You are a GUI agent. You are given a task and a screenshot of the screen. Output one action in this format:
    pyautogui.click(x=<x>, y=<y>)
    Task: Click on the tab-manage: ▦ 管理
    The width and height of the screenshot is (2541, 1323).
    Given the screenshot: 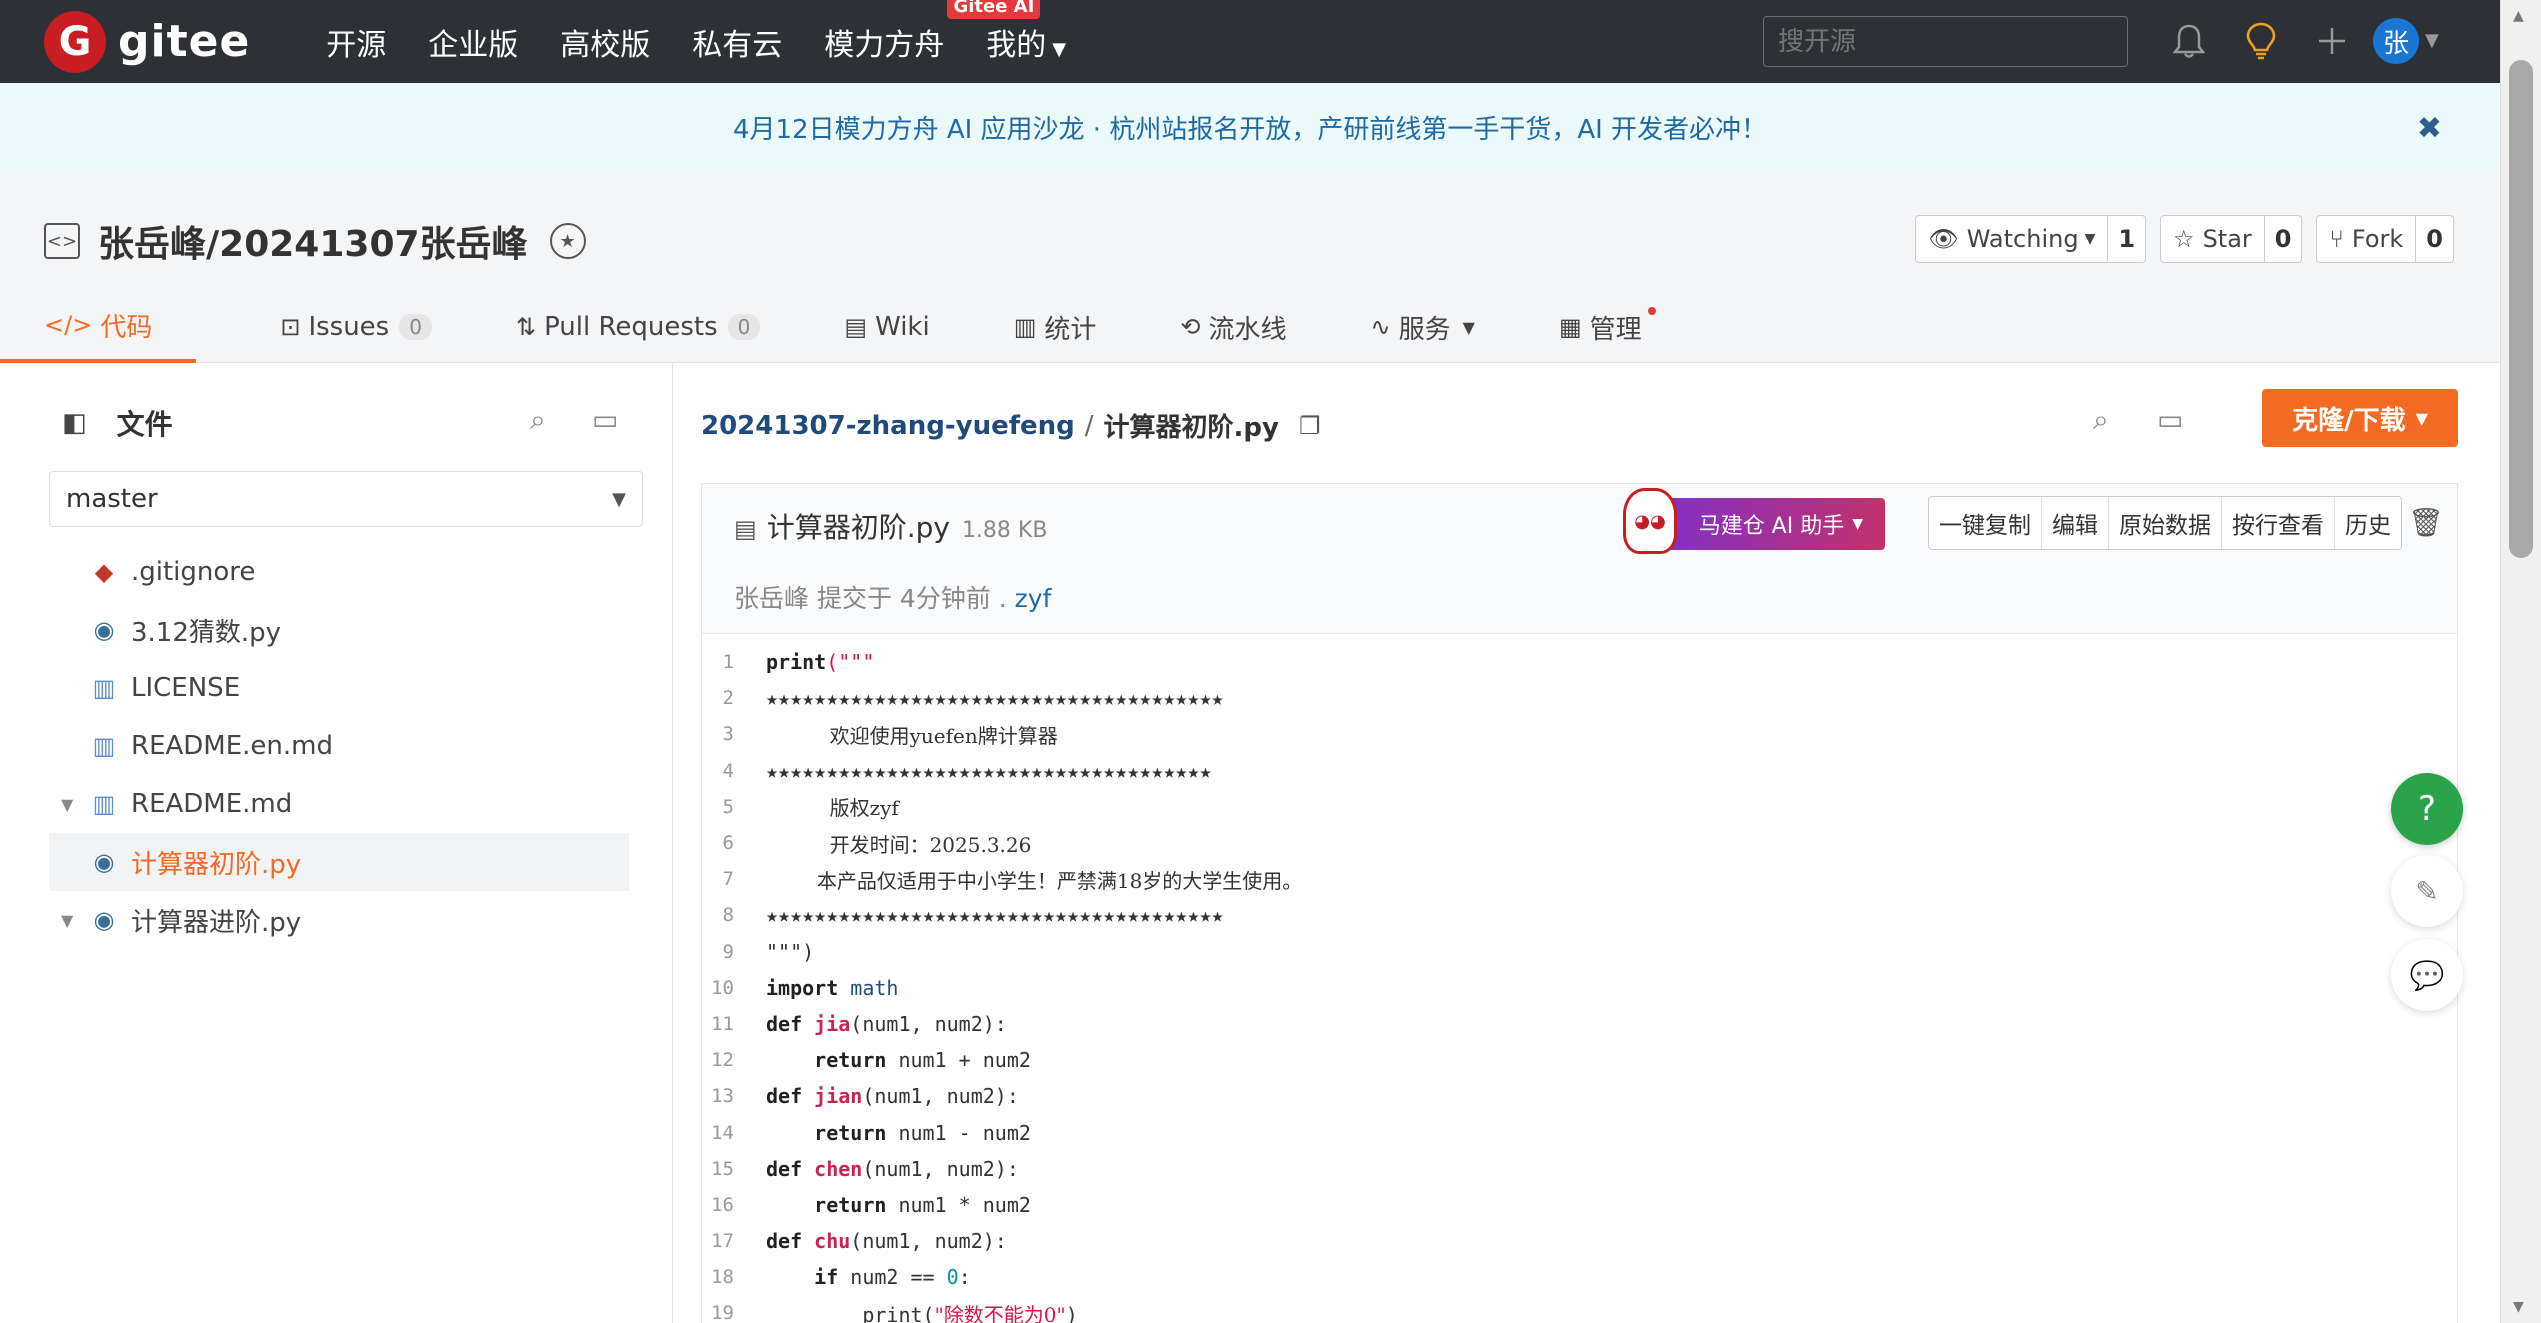 What is the action you would take?
    pyautogui.click(x=1607, y=327)
    